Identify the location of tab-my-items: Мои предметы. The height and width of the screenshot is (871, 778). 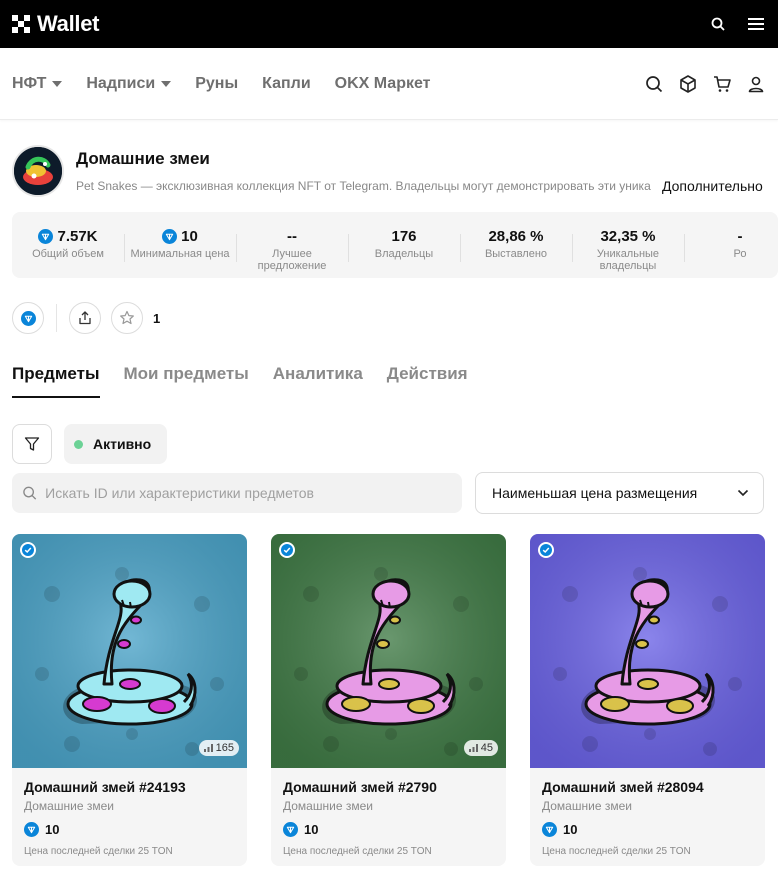
(186, 381).